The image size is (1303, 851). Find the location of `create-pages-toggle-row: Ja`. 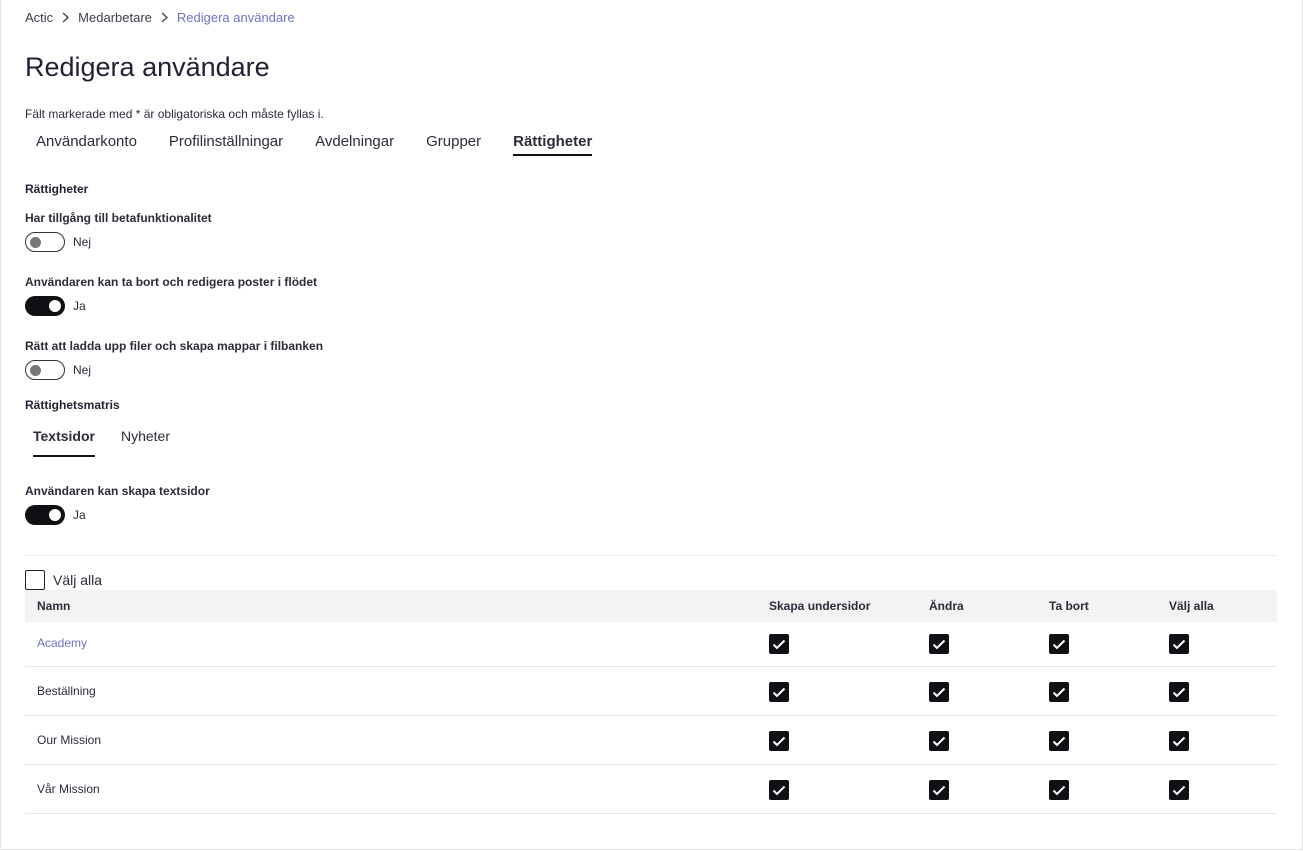

create-pages-toggle-row: Ja is located at coordinates (55, 515).